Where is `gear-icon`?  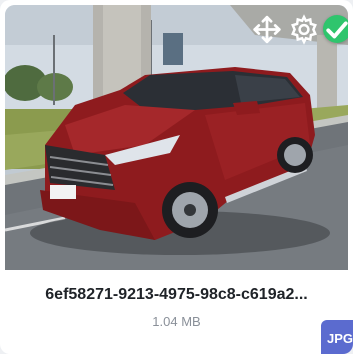
gear-icon is located at coordinates (304, 29).